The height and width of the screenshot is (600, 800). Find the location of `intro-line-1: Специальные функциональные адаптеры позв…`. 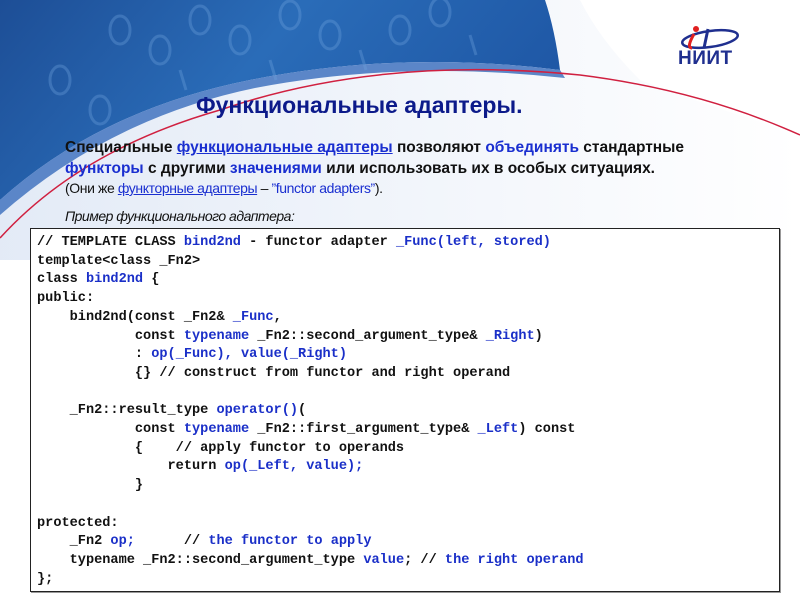

intro-line-1: Специальные функциональные адаптеры позв… is located at coordinates (425, 147).